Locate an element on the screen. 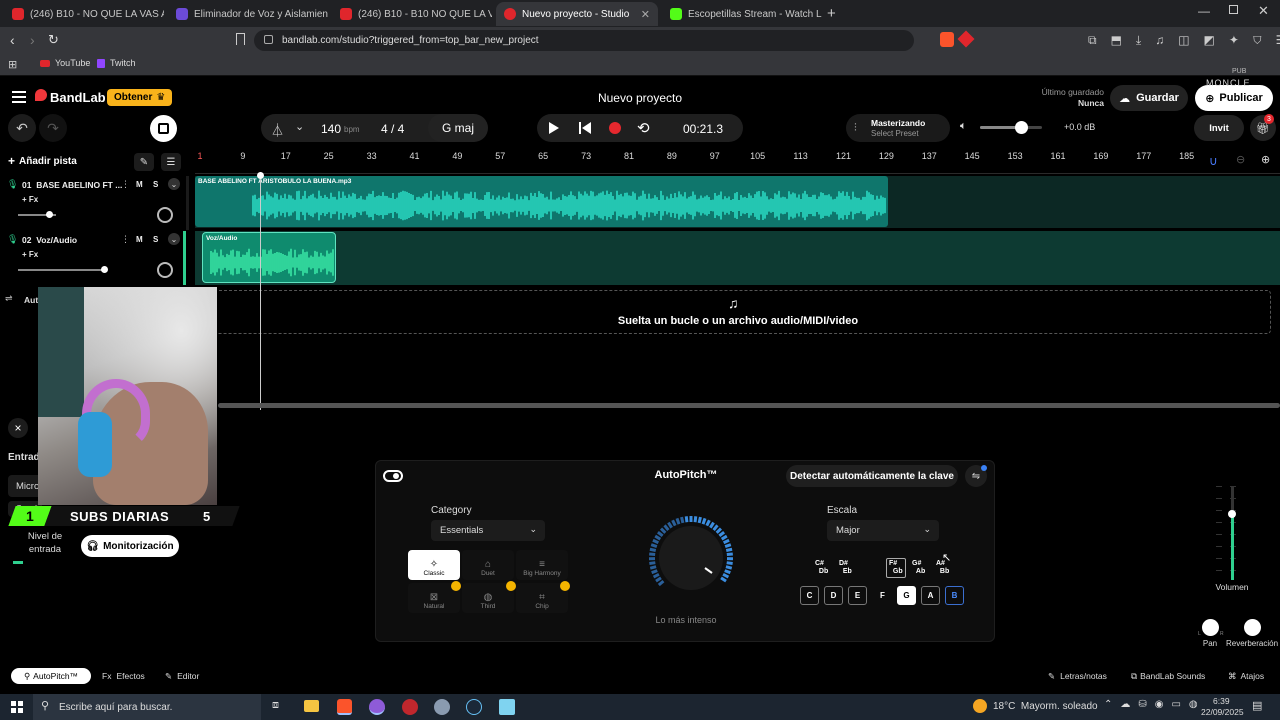 The width and height of the screenshot is (1280, 720). new-tab-button: + is located at coordinates (831, 13).